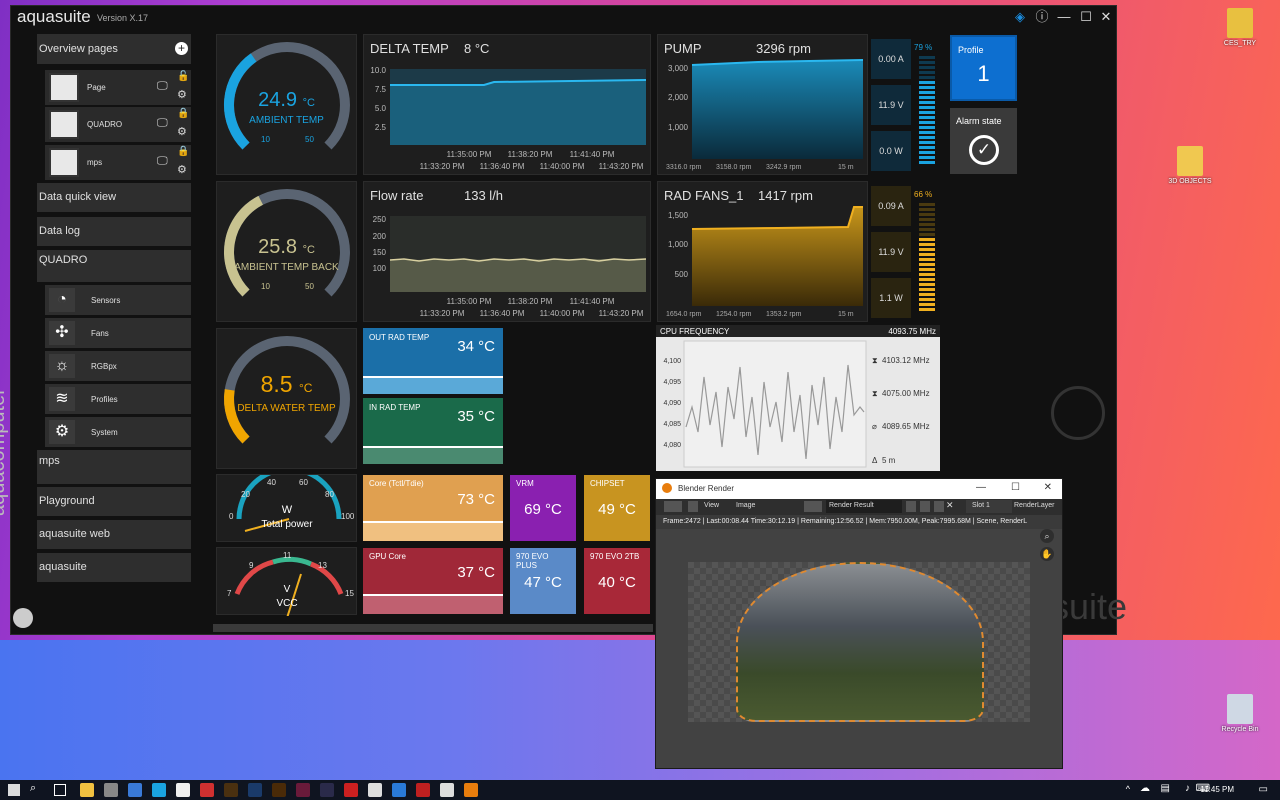  What do you see at coordinates (433, 508) in the screenshot?
I see `cpu-core-tile: Core (Tctl/Tdie) 73 °C` at bounding box center [433, 508].